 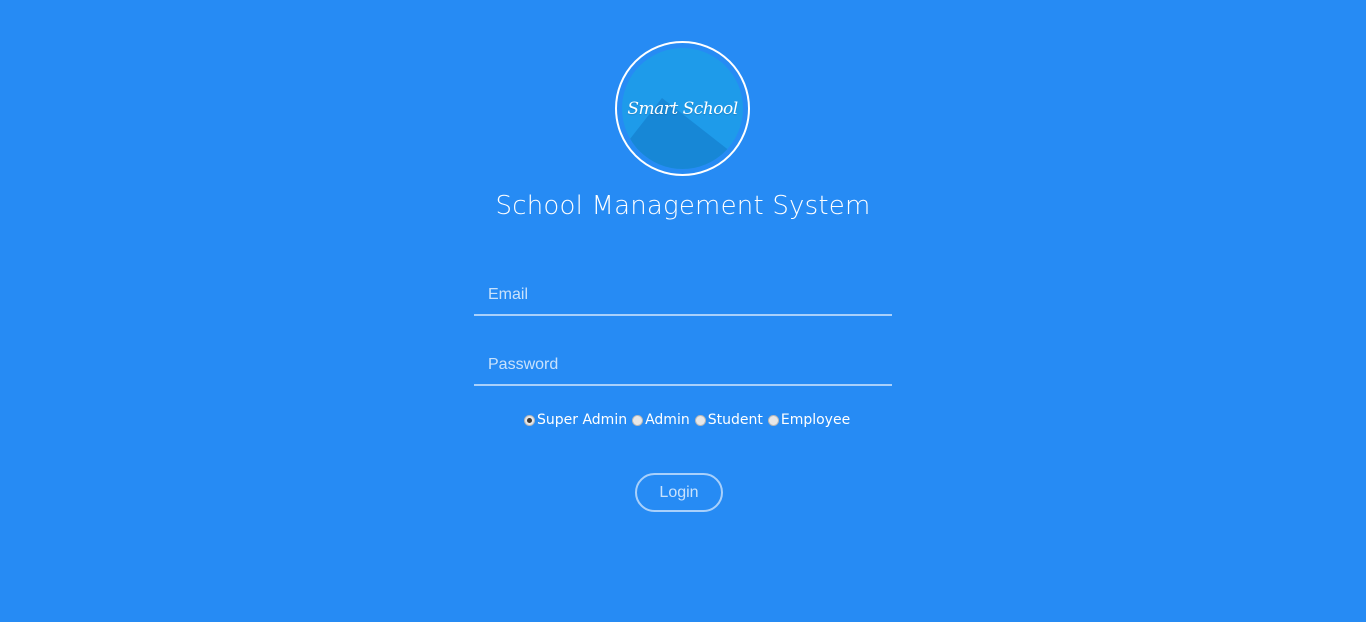 I want to click on role-label-super-admin: Super Admin, so click(x=582, y=420).